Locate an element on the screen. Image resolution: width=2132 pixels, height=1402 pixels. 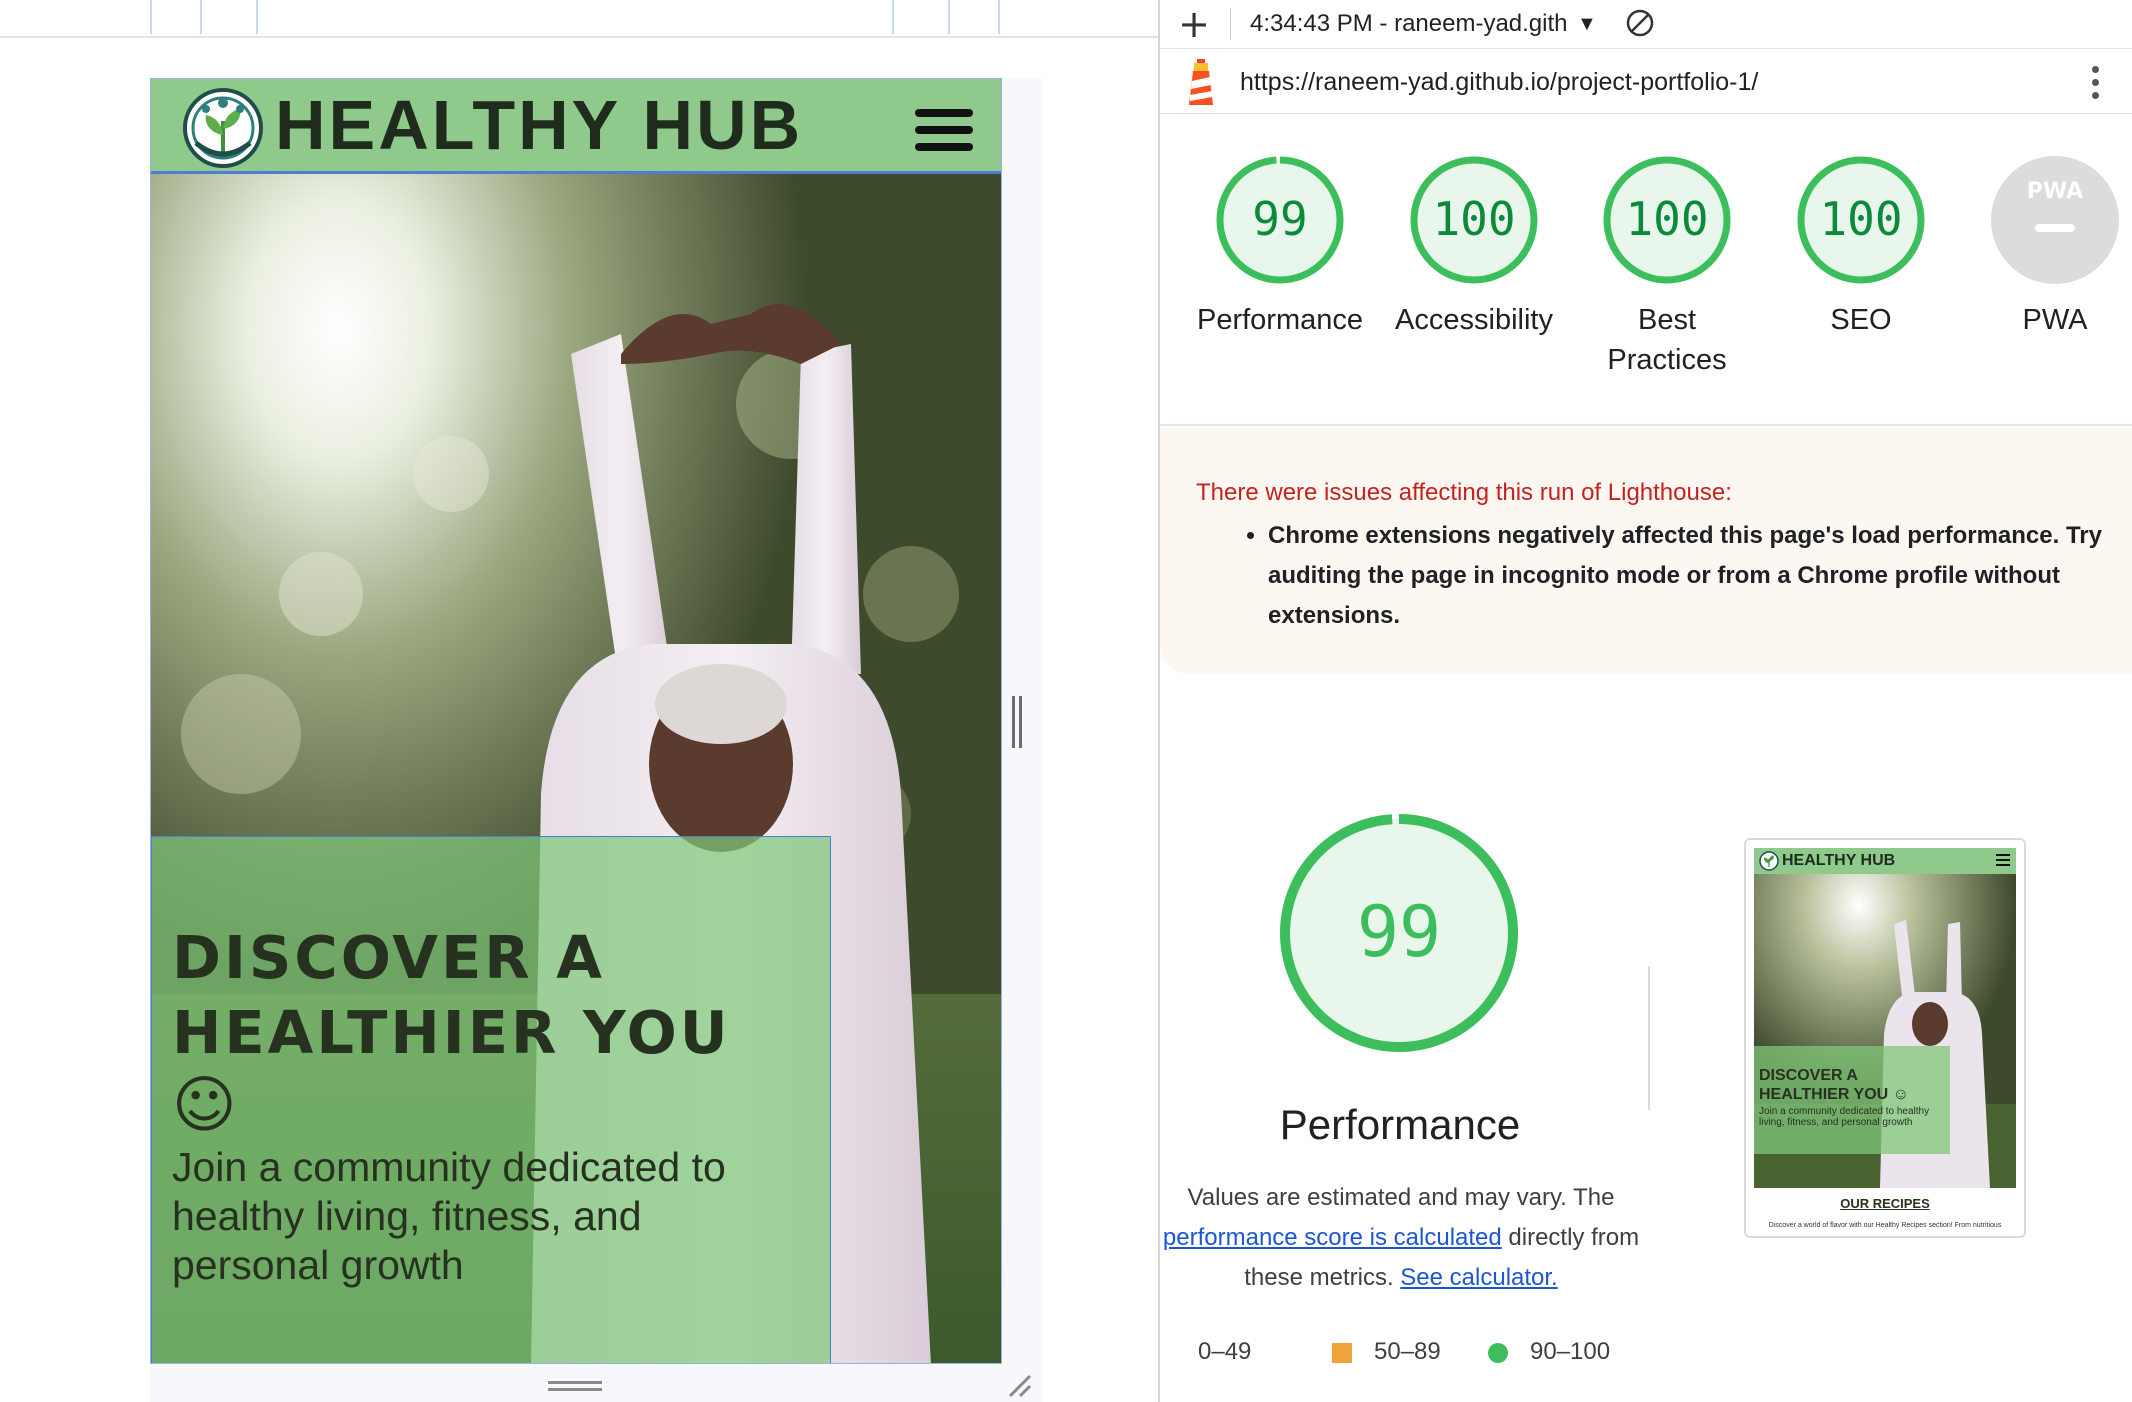
gauge-best-practices: 100 Best Practices is located at coordinates (1667, 267).